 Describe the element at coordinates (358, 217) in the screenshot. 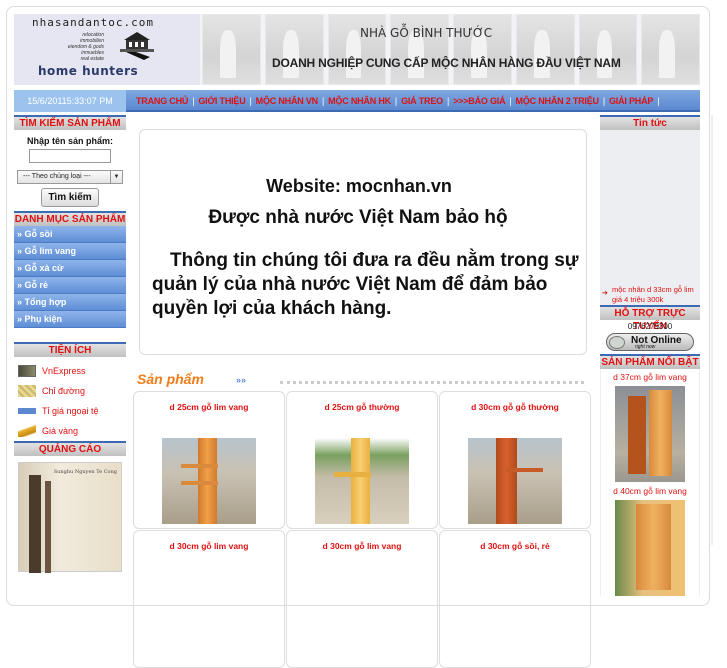

I see `notice-protection: Được nhà nước Việt Nam bảo hộ` at that location.